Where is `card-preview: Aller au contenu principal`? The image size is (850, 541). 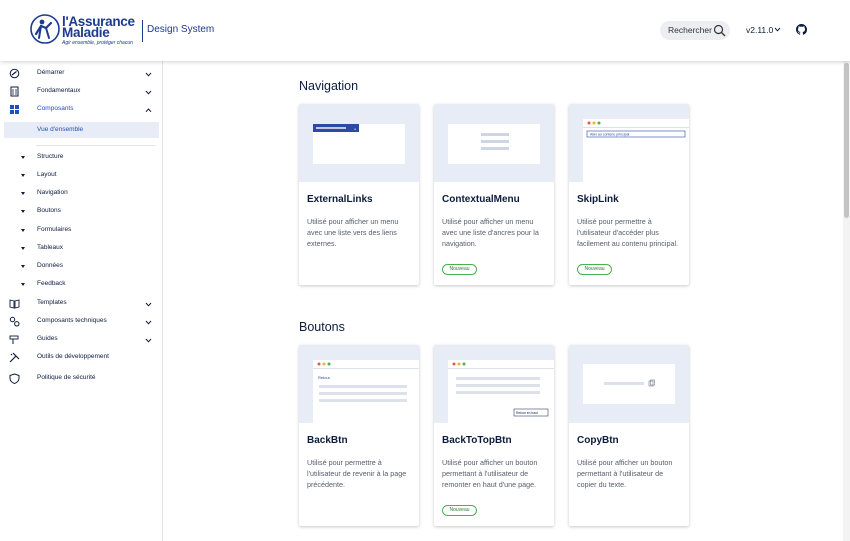
card-preview: Aller au contenu principal is located at coordinates (629, 143).